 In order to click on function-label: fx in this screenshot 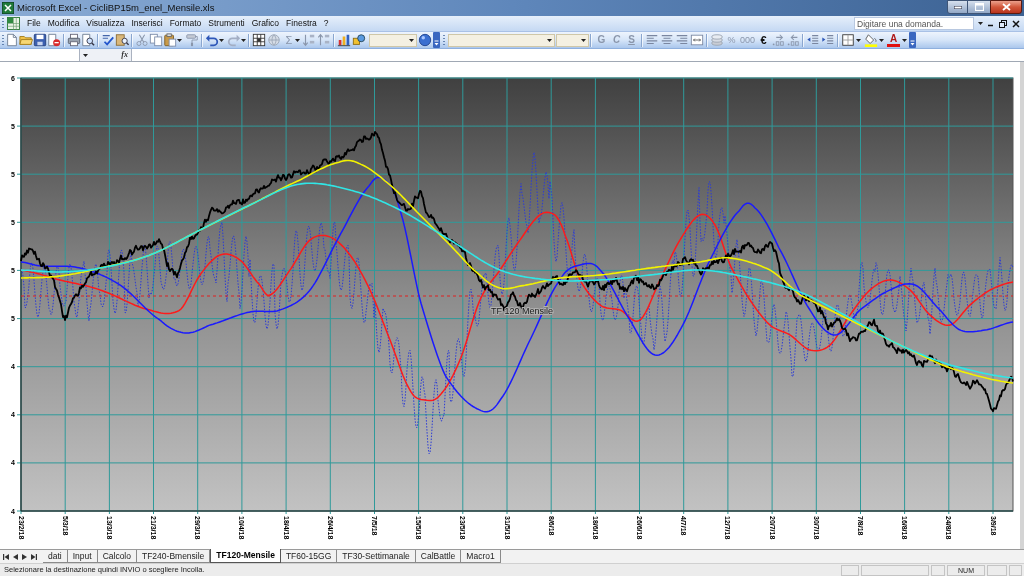, I will do `click(124, 55)`.